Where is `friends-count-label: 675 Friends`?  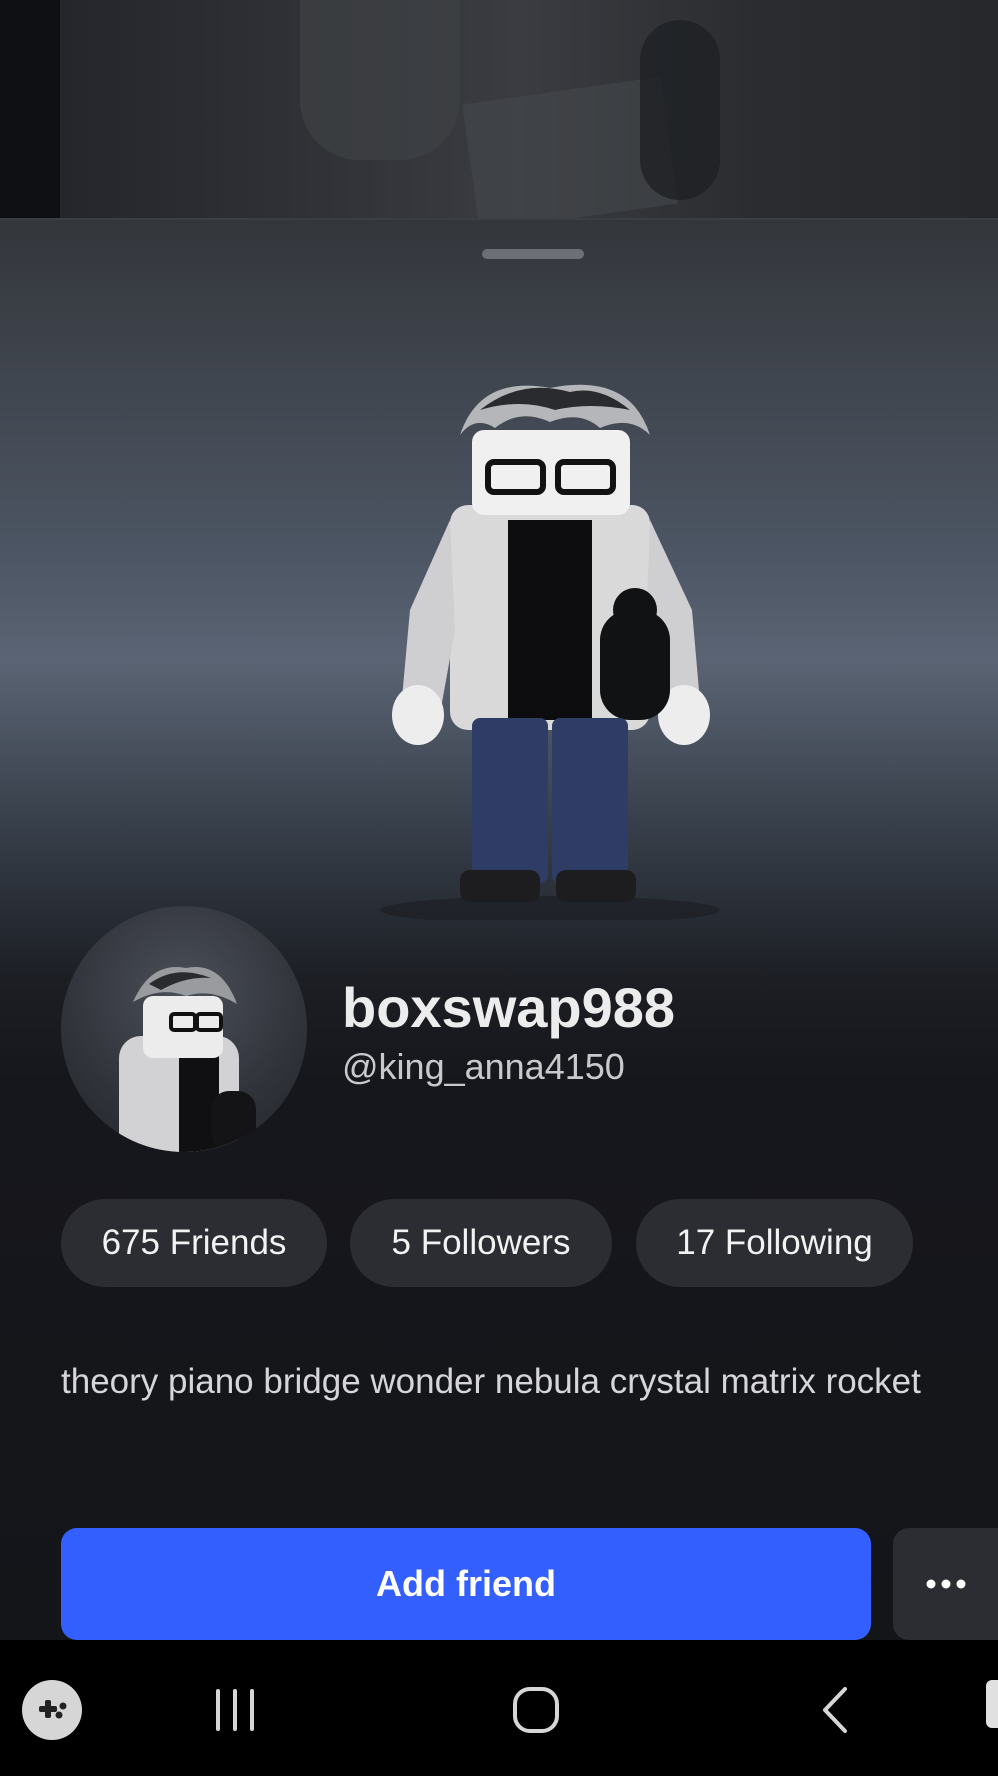 friends-count-label: 675 Friends is located at coordinates (194, 1242).